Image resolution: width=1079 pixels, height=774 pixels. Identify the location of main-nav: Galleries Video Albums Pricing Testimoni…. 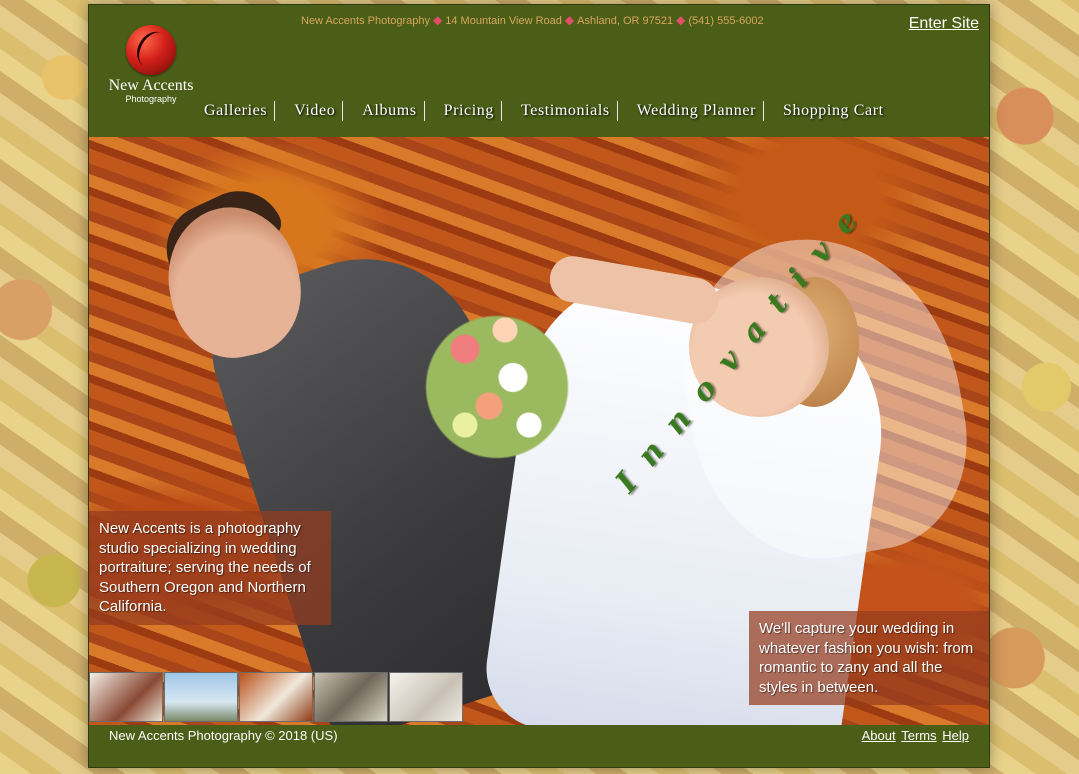
(550, 111).